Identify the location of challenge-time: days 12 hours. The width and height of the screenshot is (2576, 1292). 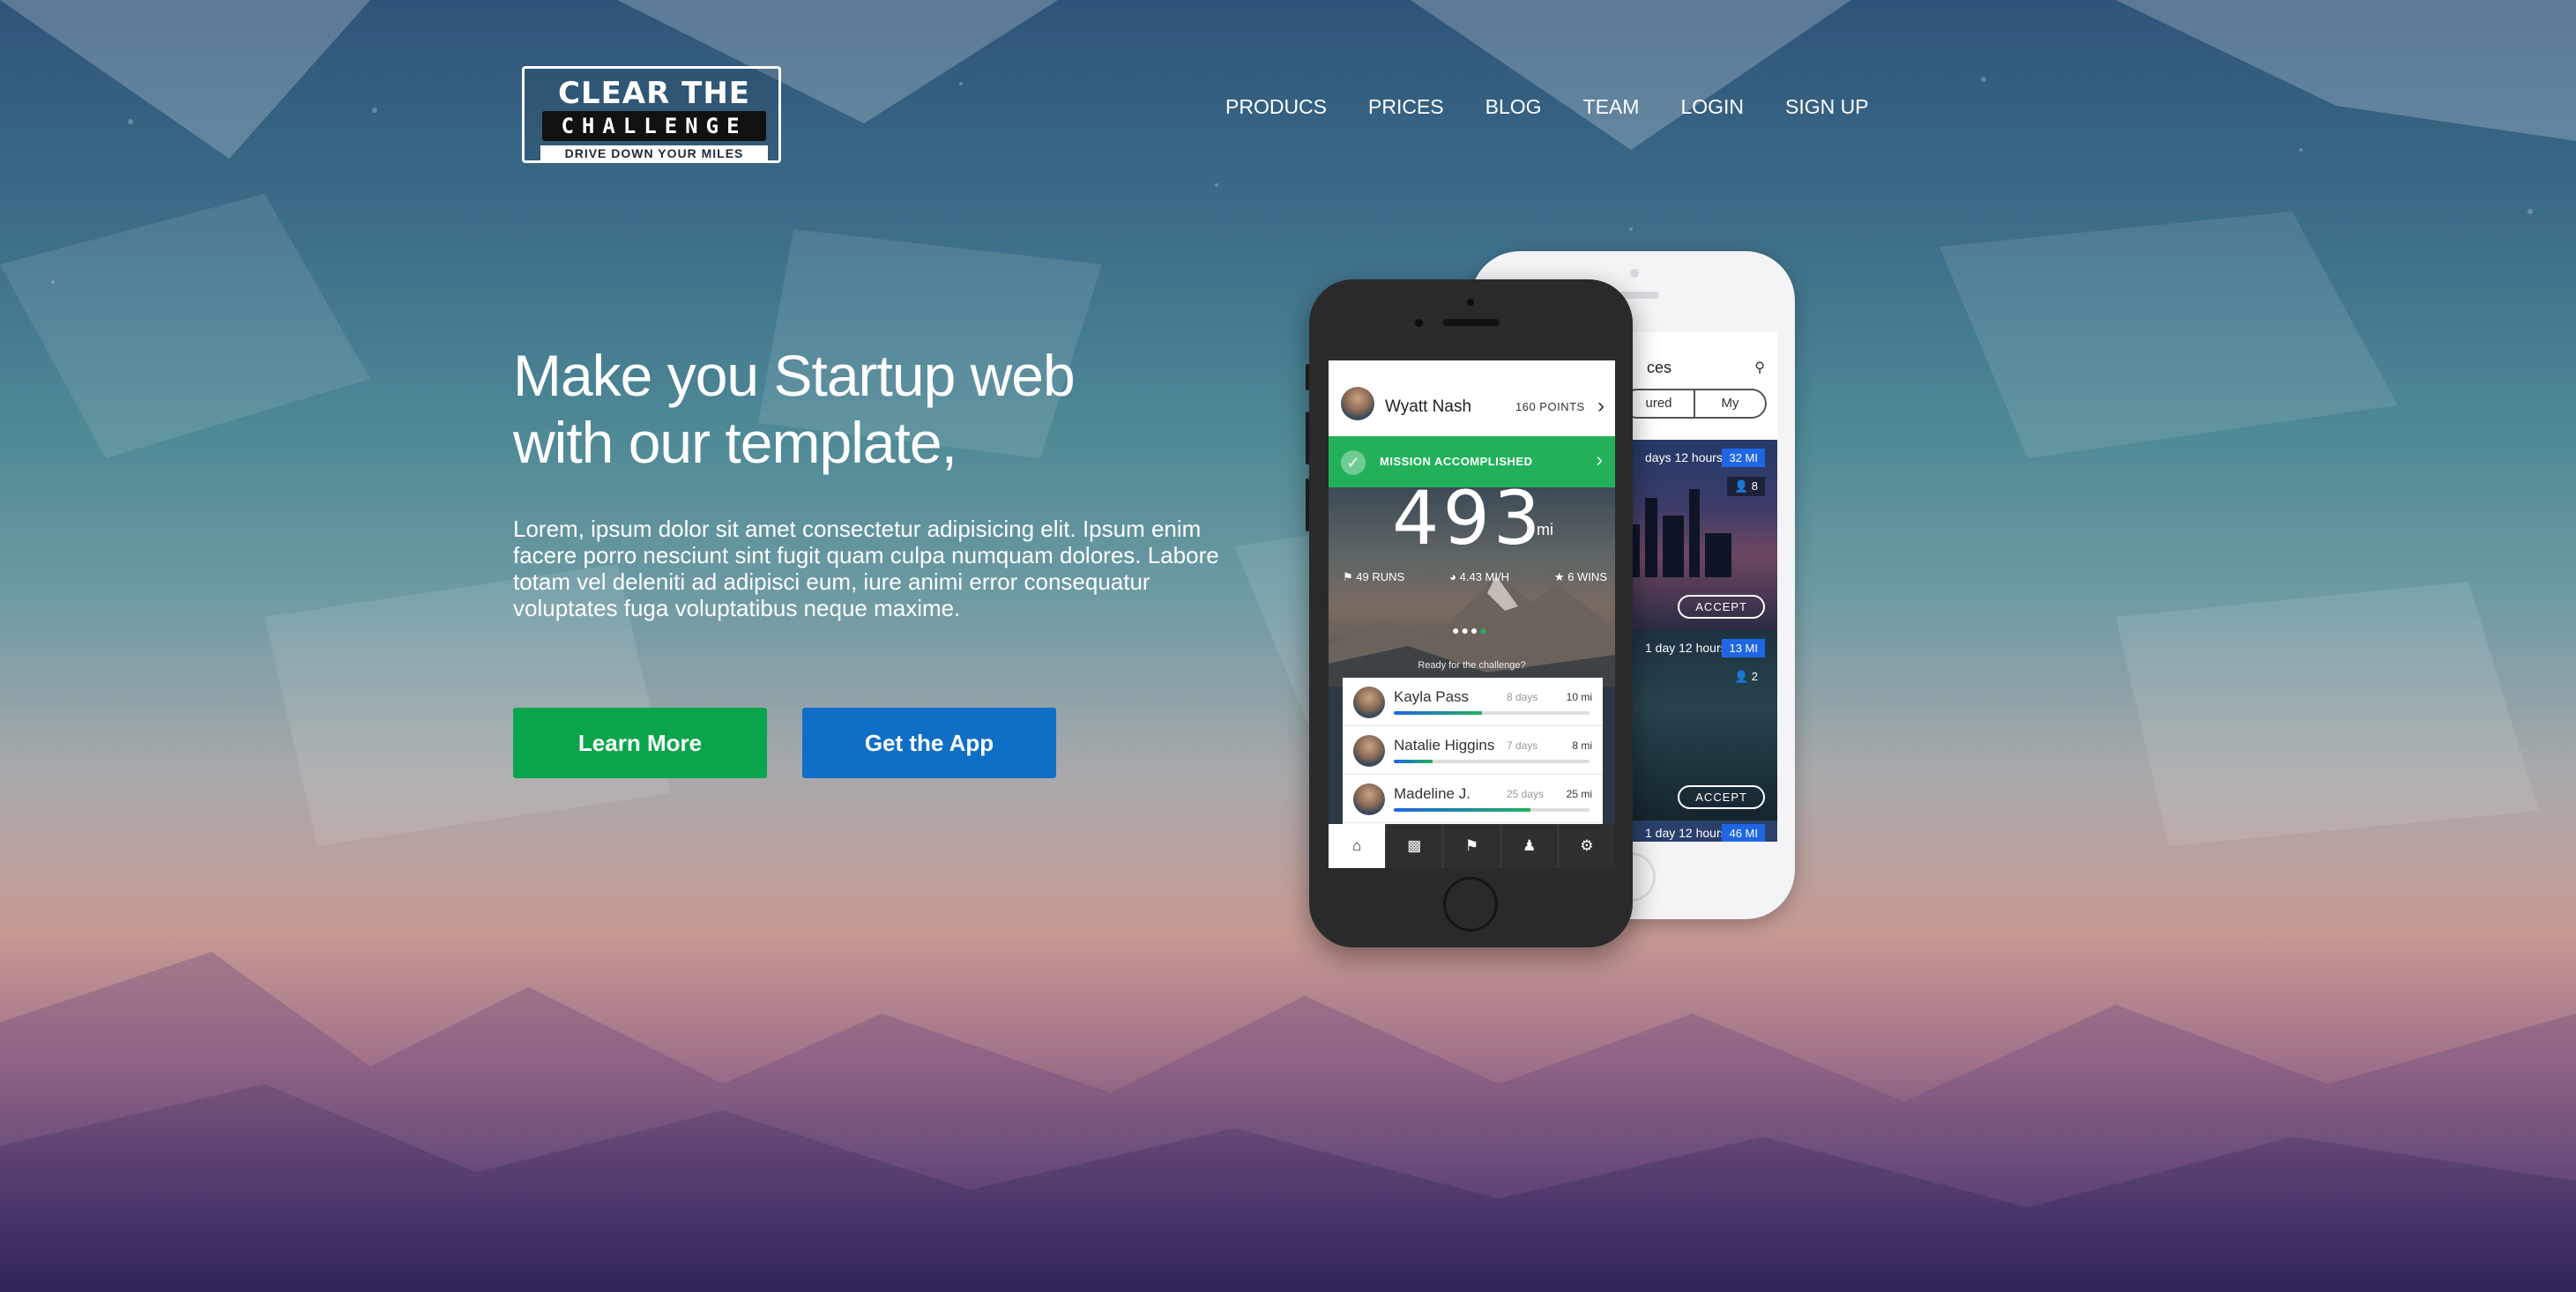
(1684, 457).